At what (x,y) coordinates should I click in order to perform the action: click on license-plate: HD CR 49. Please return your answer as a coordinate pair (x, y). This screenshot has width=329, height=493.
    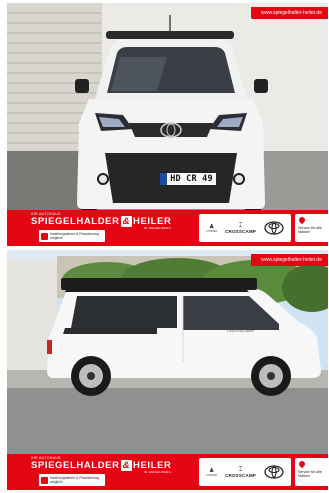
    Looking at the image, I should click on (188, 179).